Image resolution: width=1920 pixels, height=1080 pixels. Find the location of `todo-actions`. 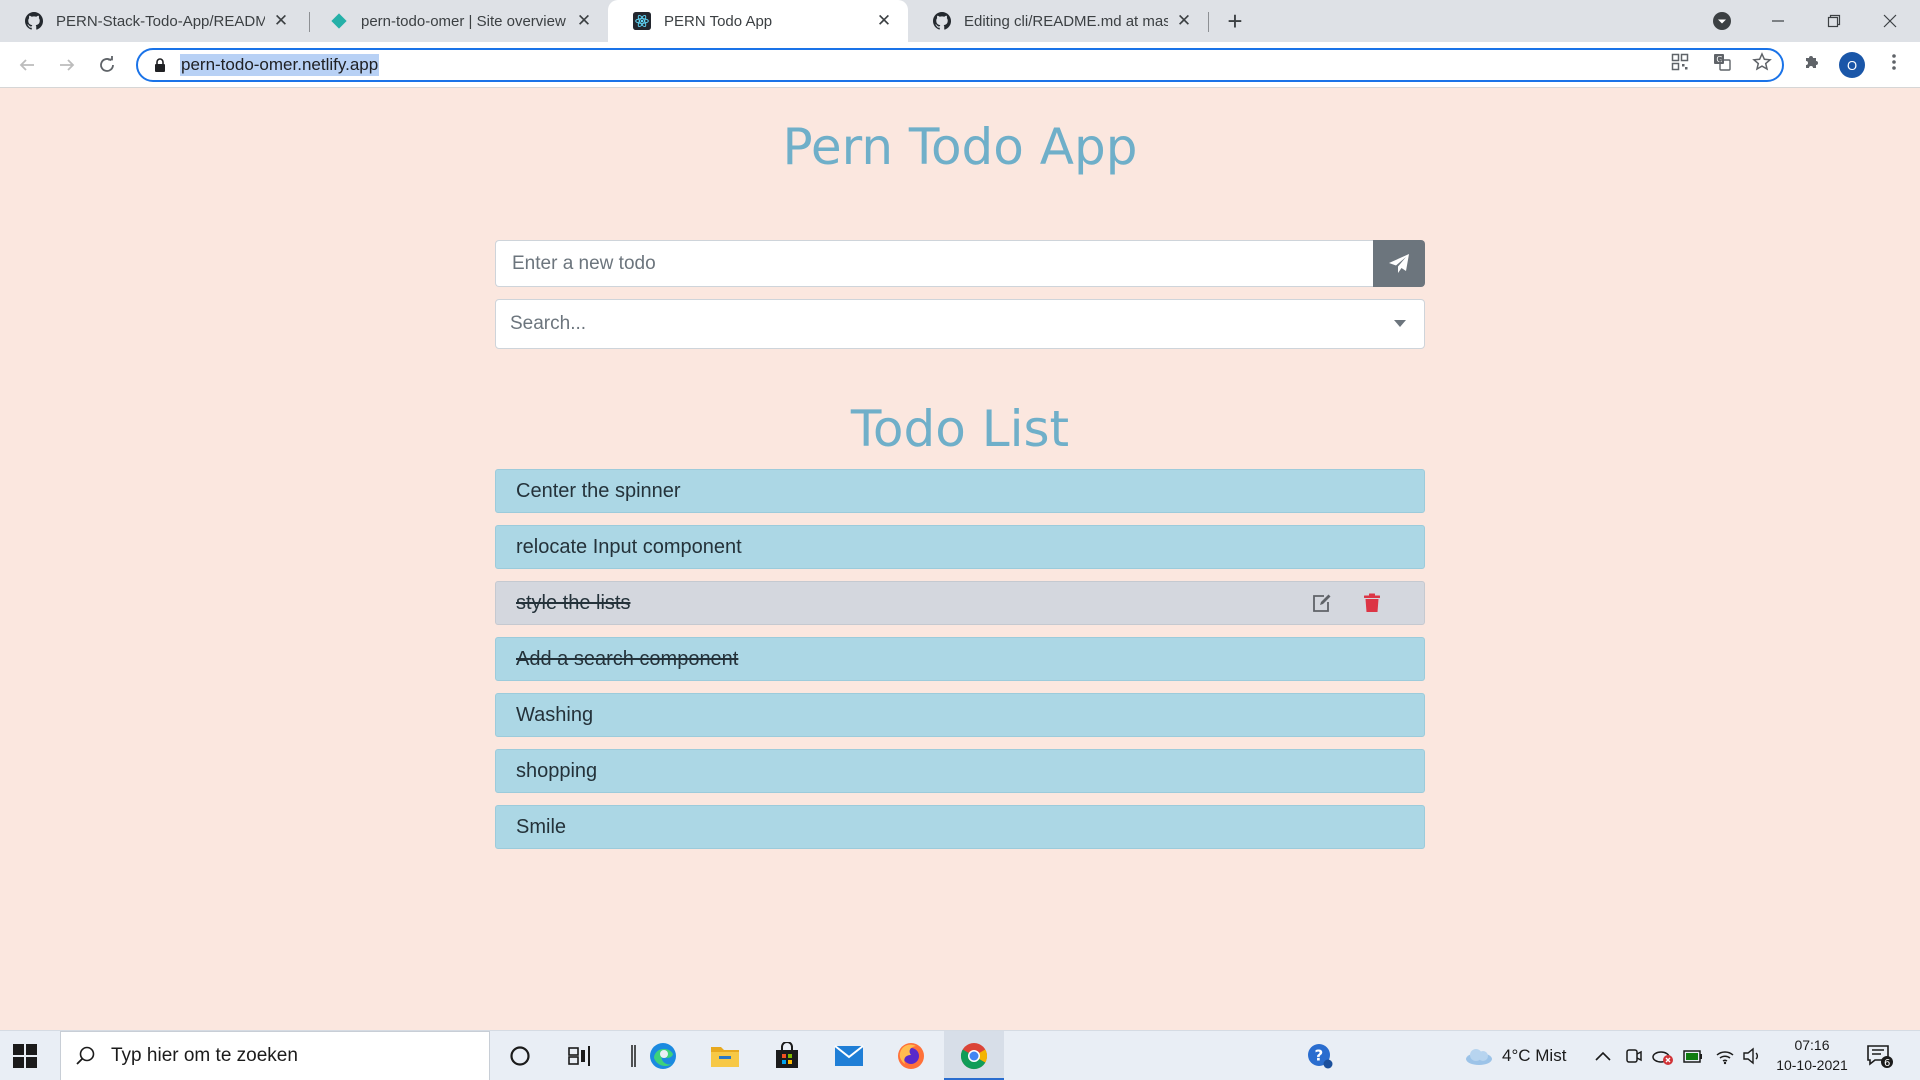

todo-actions is located at coordinates (1347, 603).